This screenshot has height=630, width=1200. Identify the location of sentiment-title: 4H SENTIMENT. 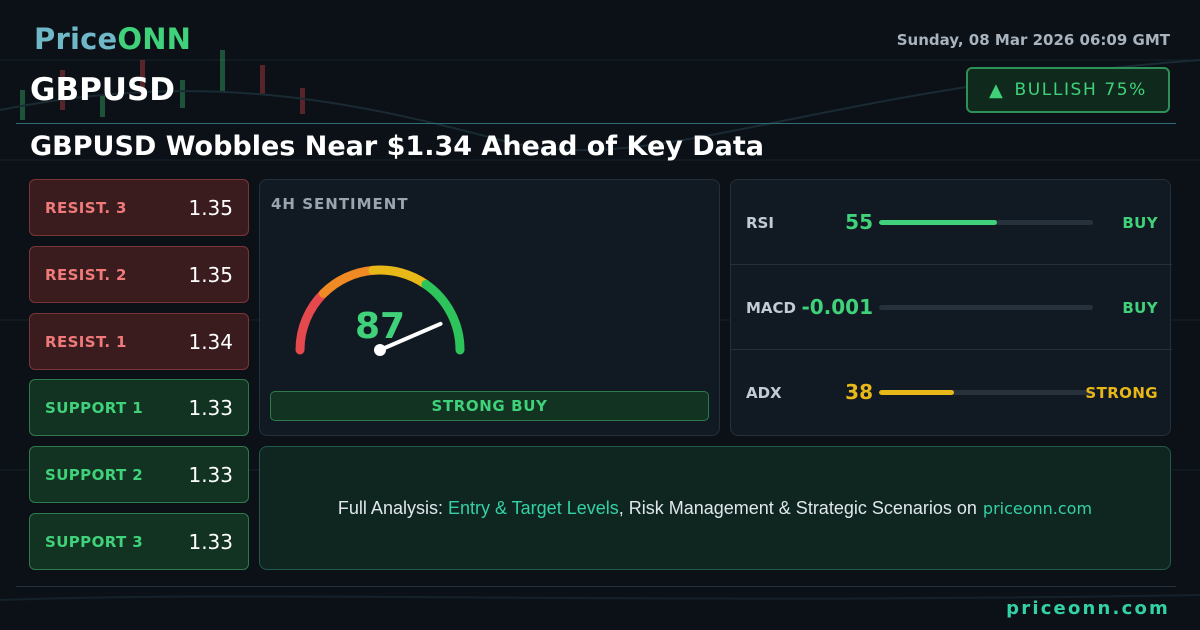
(340, 204).